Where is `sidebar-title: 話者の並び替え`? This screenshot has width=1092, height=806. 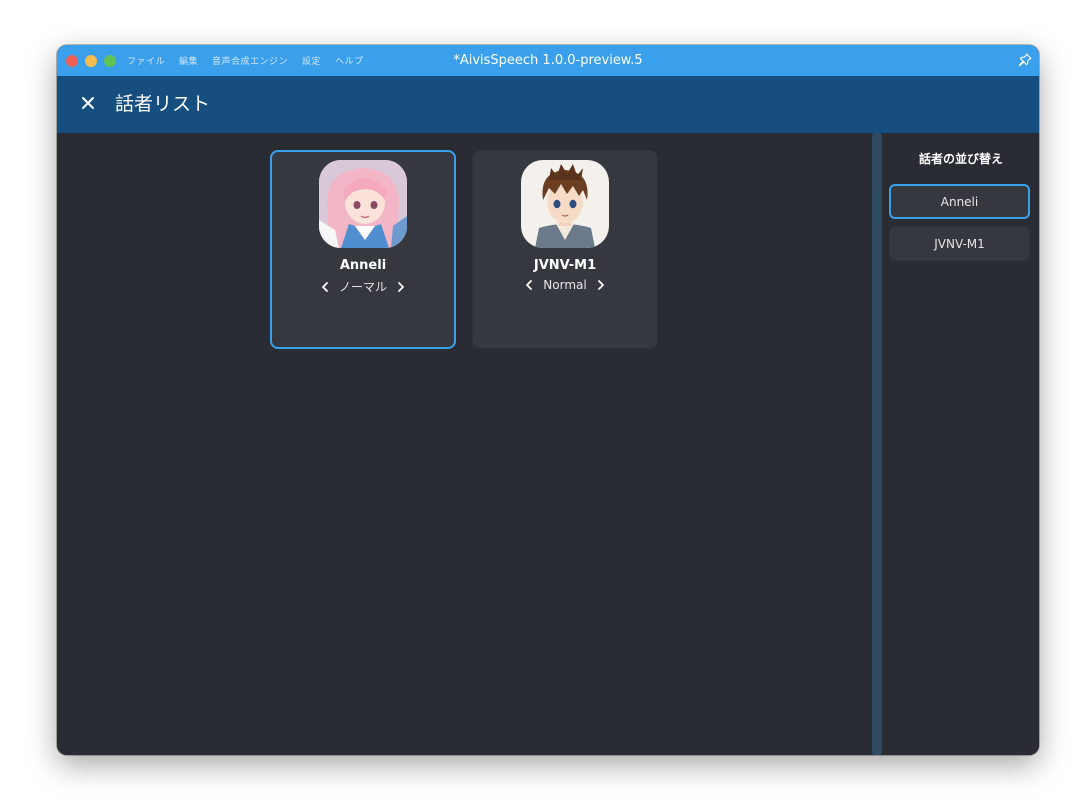 sidebar-title: 話者の並び替え is located at coordinates (960, 159).